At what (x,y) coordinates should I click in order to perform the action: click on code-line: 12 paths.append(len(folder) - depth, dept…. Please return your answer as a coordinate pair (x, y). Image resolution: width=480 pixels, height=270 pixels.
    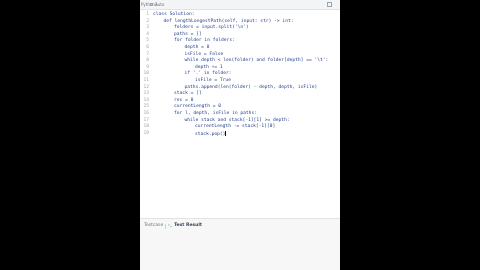
    Looking at the image, I should click on (240, 88).